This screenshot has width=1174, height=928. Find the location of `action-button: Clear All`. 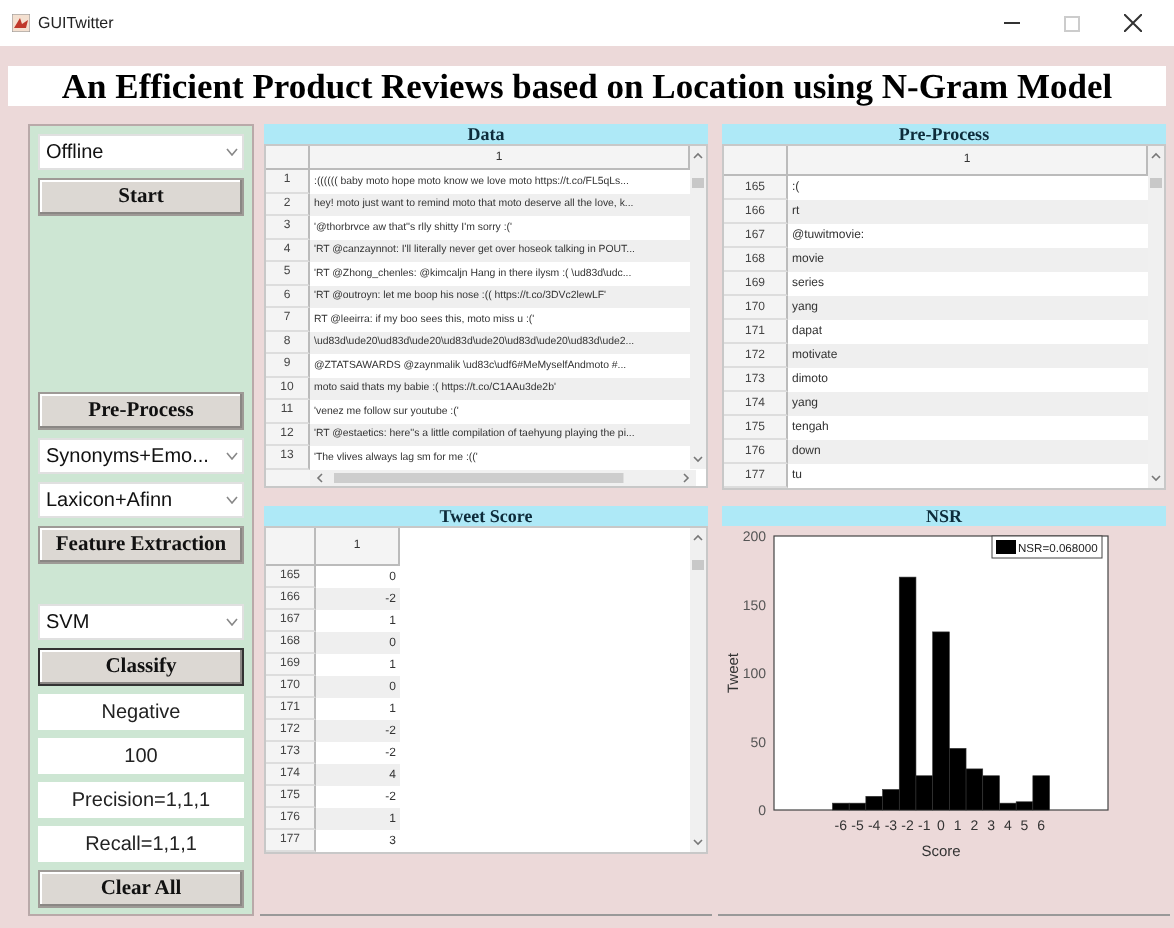

action-button: Clear All is located at coordinates (141, 889).